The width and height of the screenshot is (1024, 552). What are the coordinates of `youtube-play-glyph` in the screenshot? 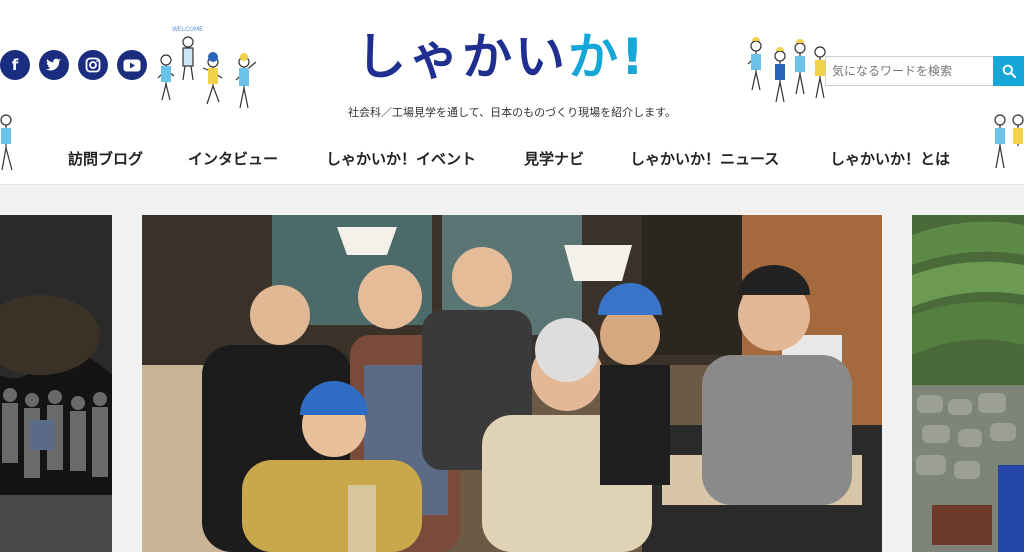 It's located at (132, 65).